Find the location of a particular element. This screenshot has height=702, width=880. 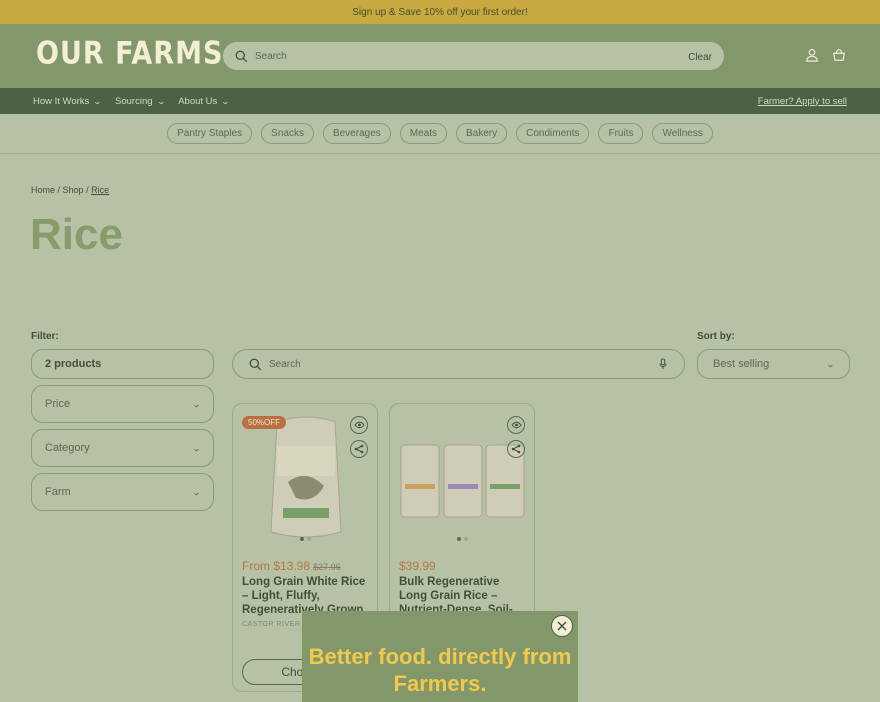

close-icon is located at coordinates (562, 626).